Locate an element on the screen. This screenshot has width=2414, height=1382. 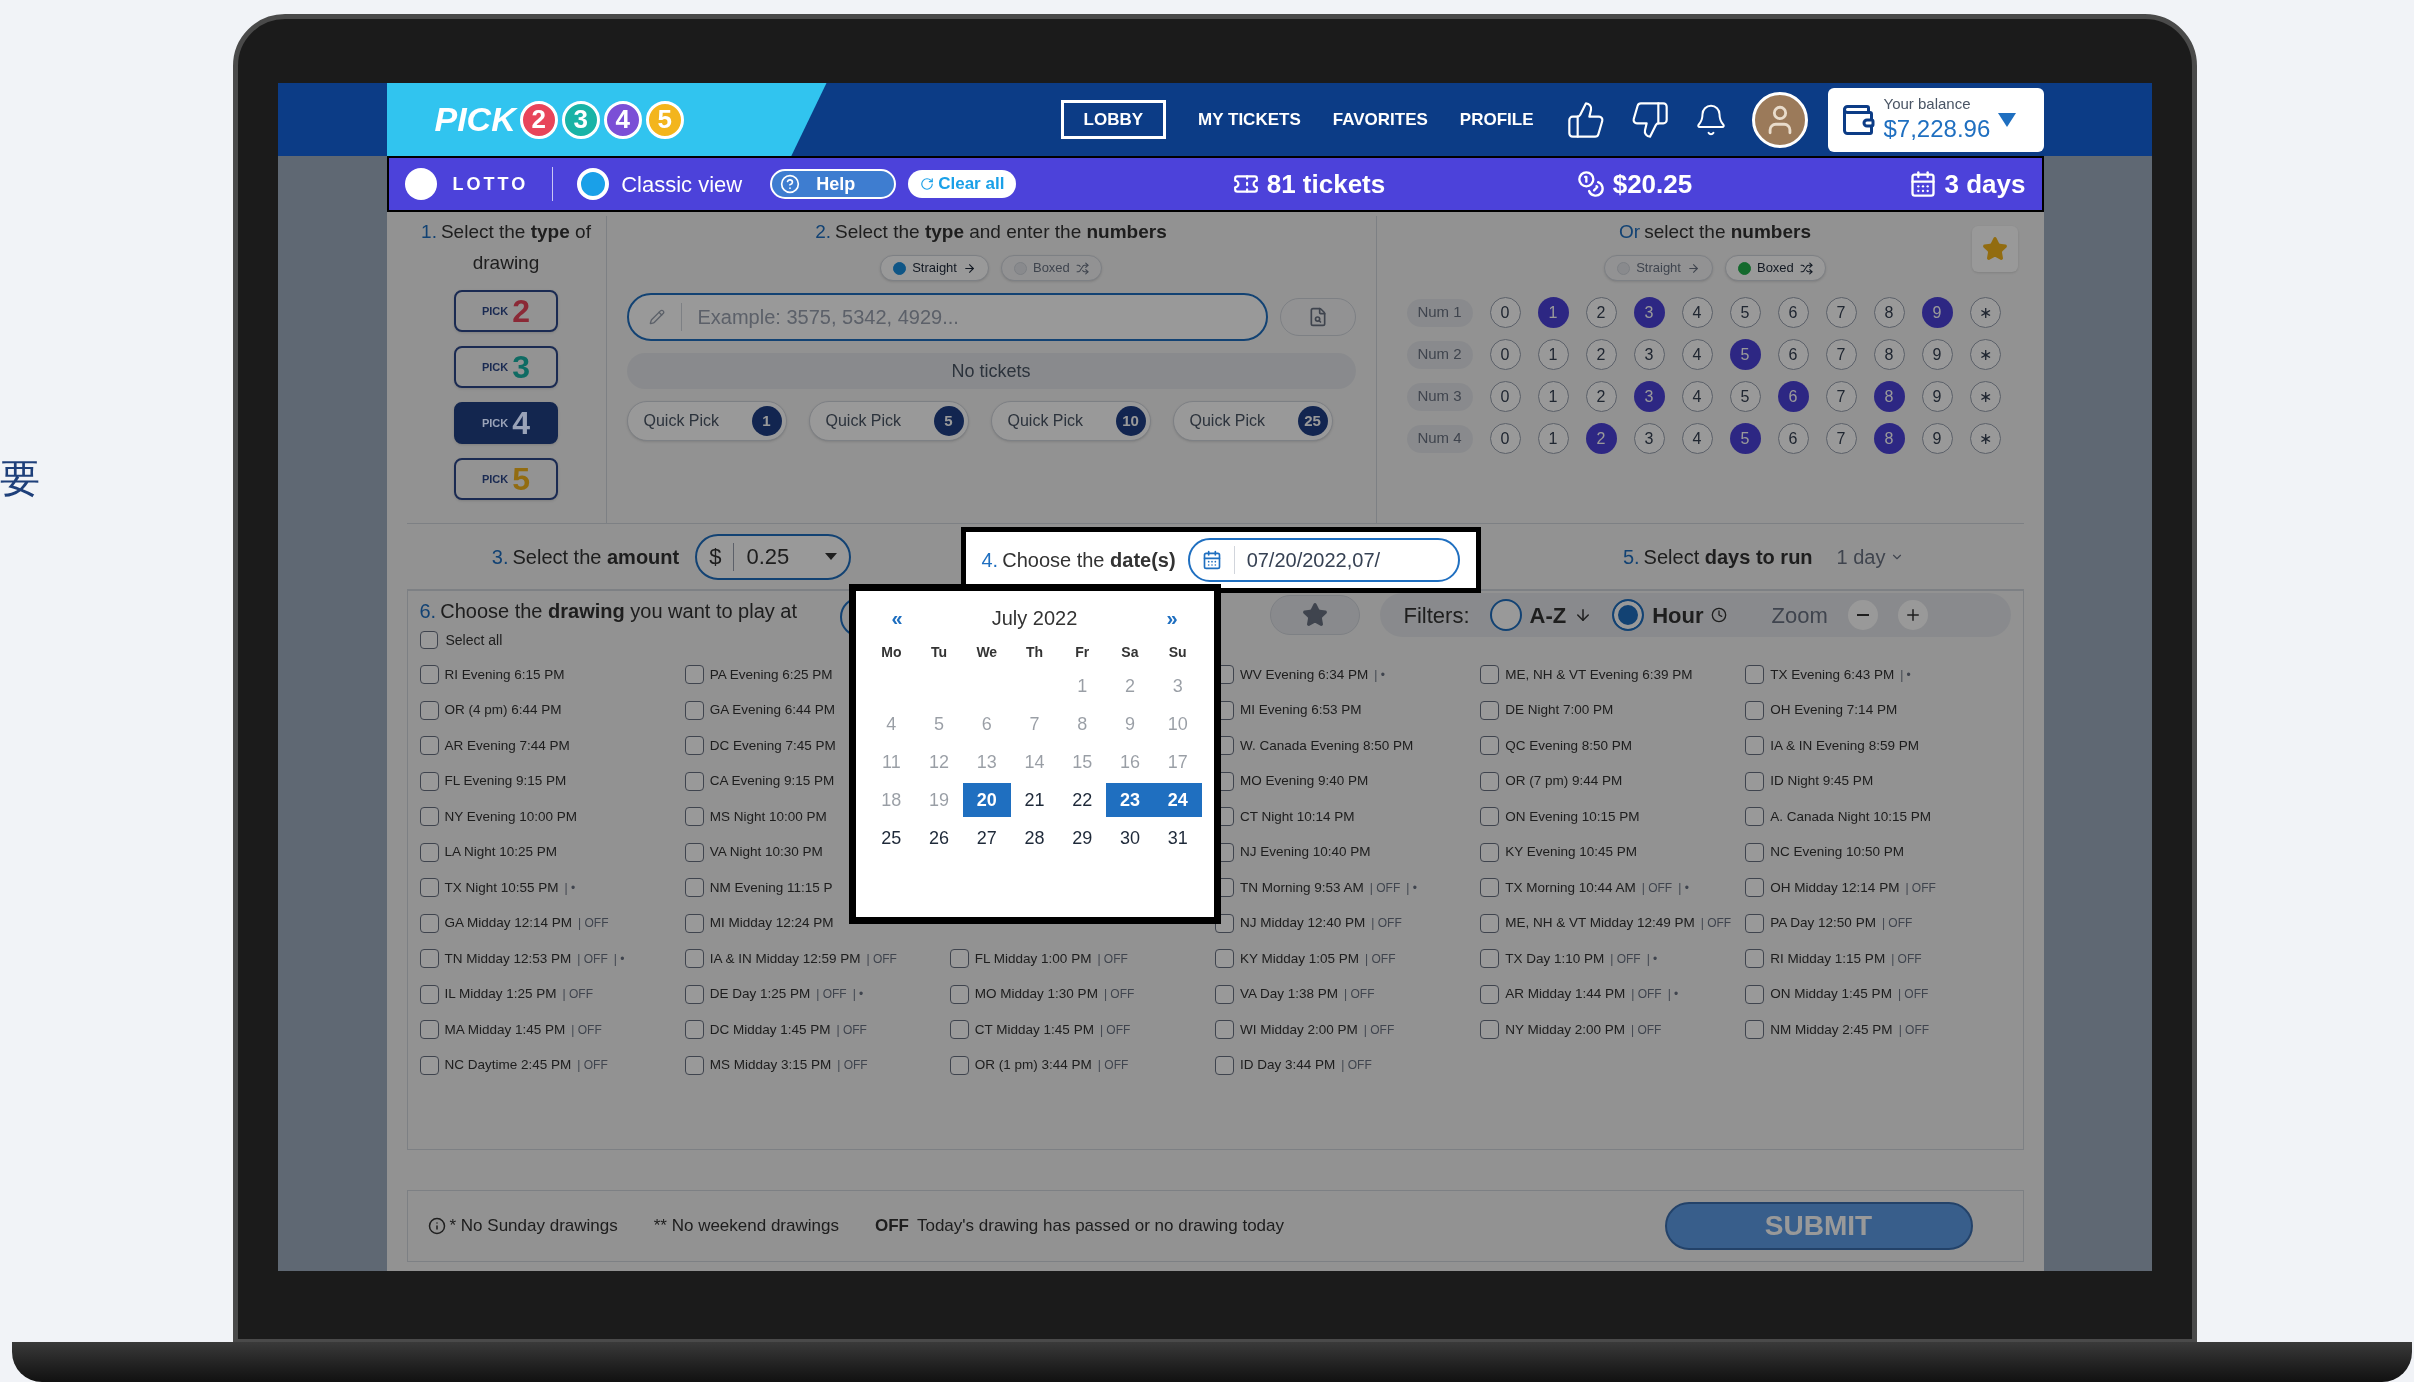
drawing-checkbox: AR Evening 7:44 PM is located at coordinates (494, 746).